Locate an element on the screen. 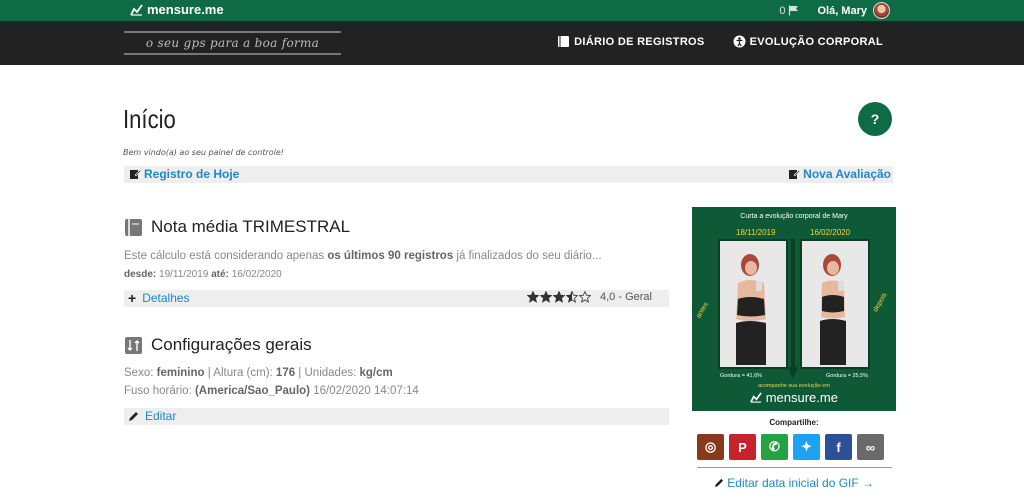  star-half-icon is located at coordinates (572, 297).